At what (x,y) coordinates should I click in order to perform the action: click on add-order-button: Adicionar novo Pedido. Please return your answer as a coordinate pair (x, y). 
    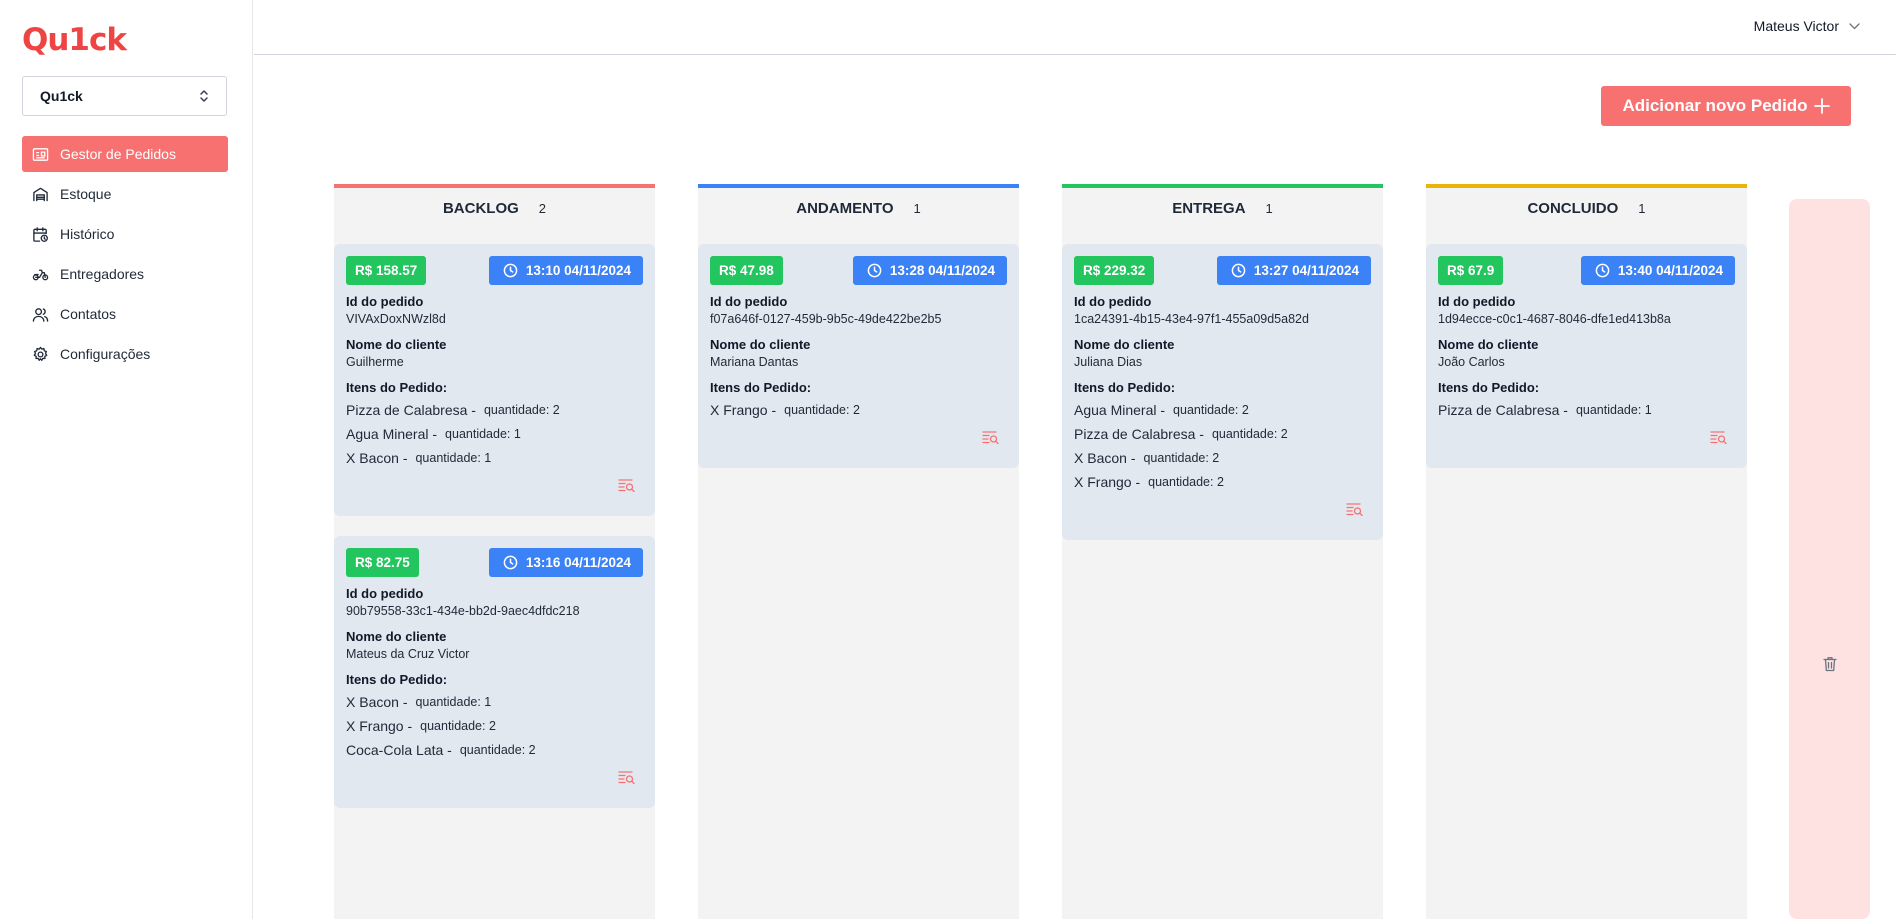
    Looking at the image, I should click on (1726, 106).